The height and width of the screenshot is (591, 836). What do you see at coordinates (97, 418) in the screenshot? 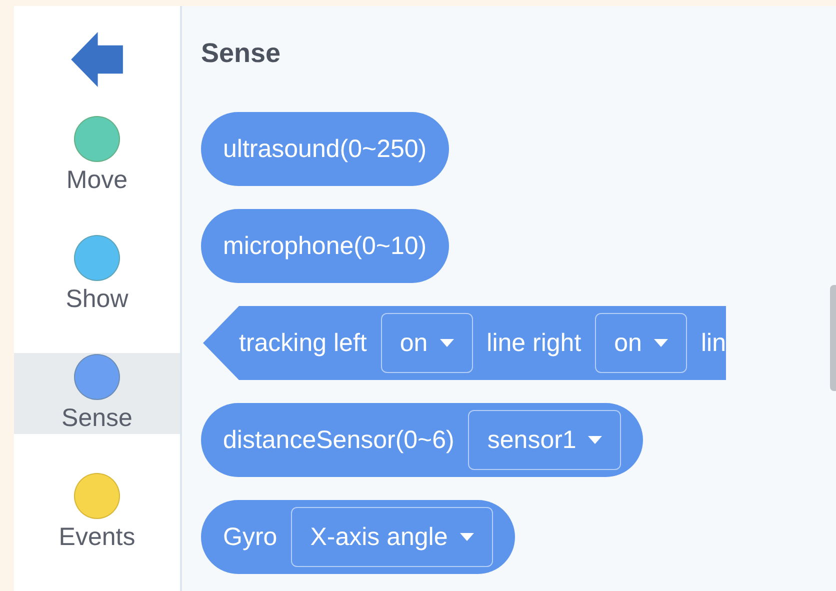
I see `category-label: Sense` at bounding box center [97, 418].